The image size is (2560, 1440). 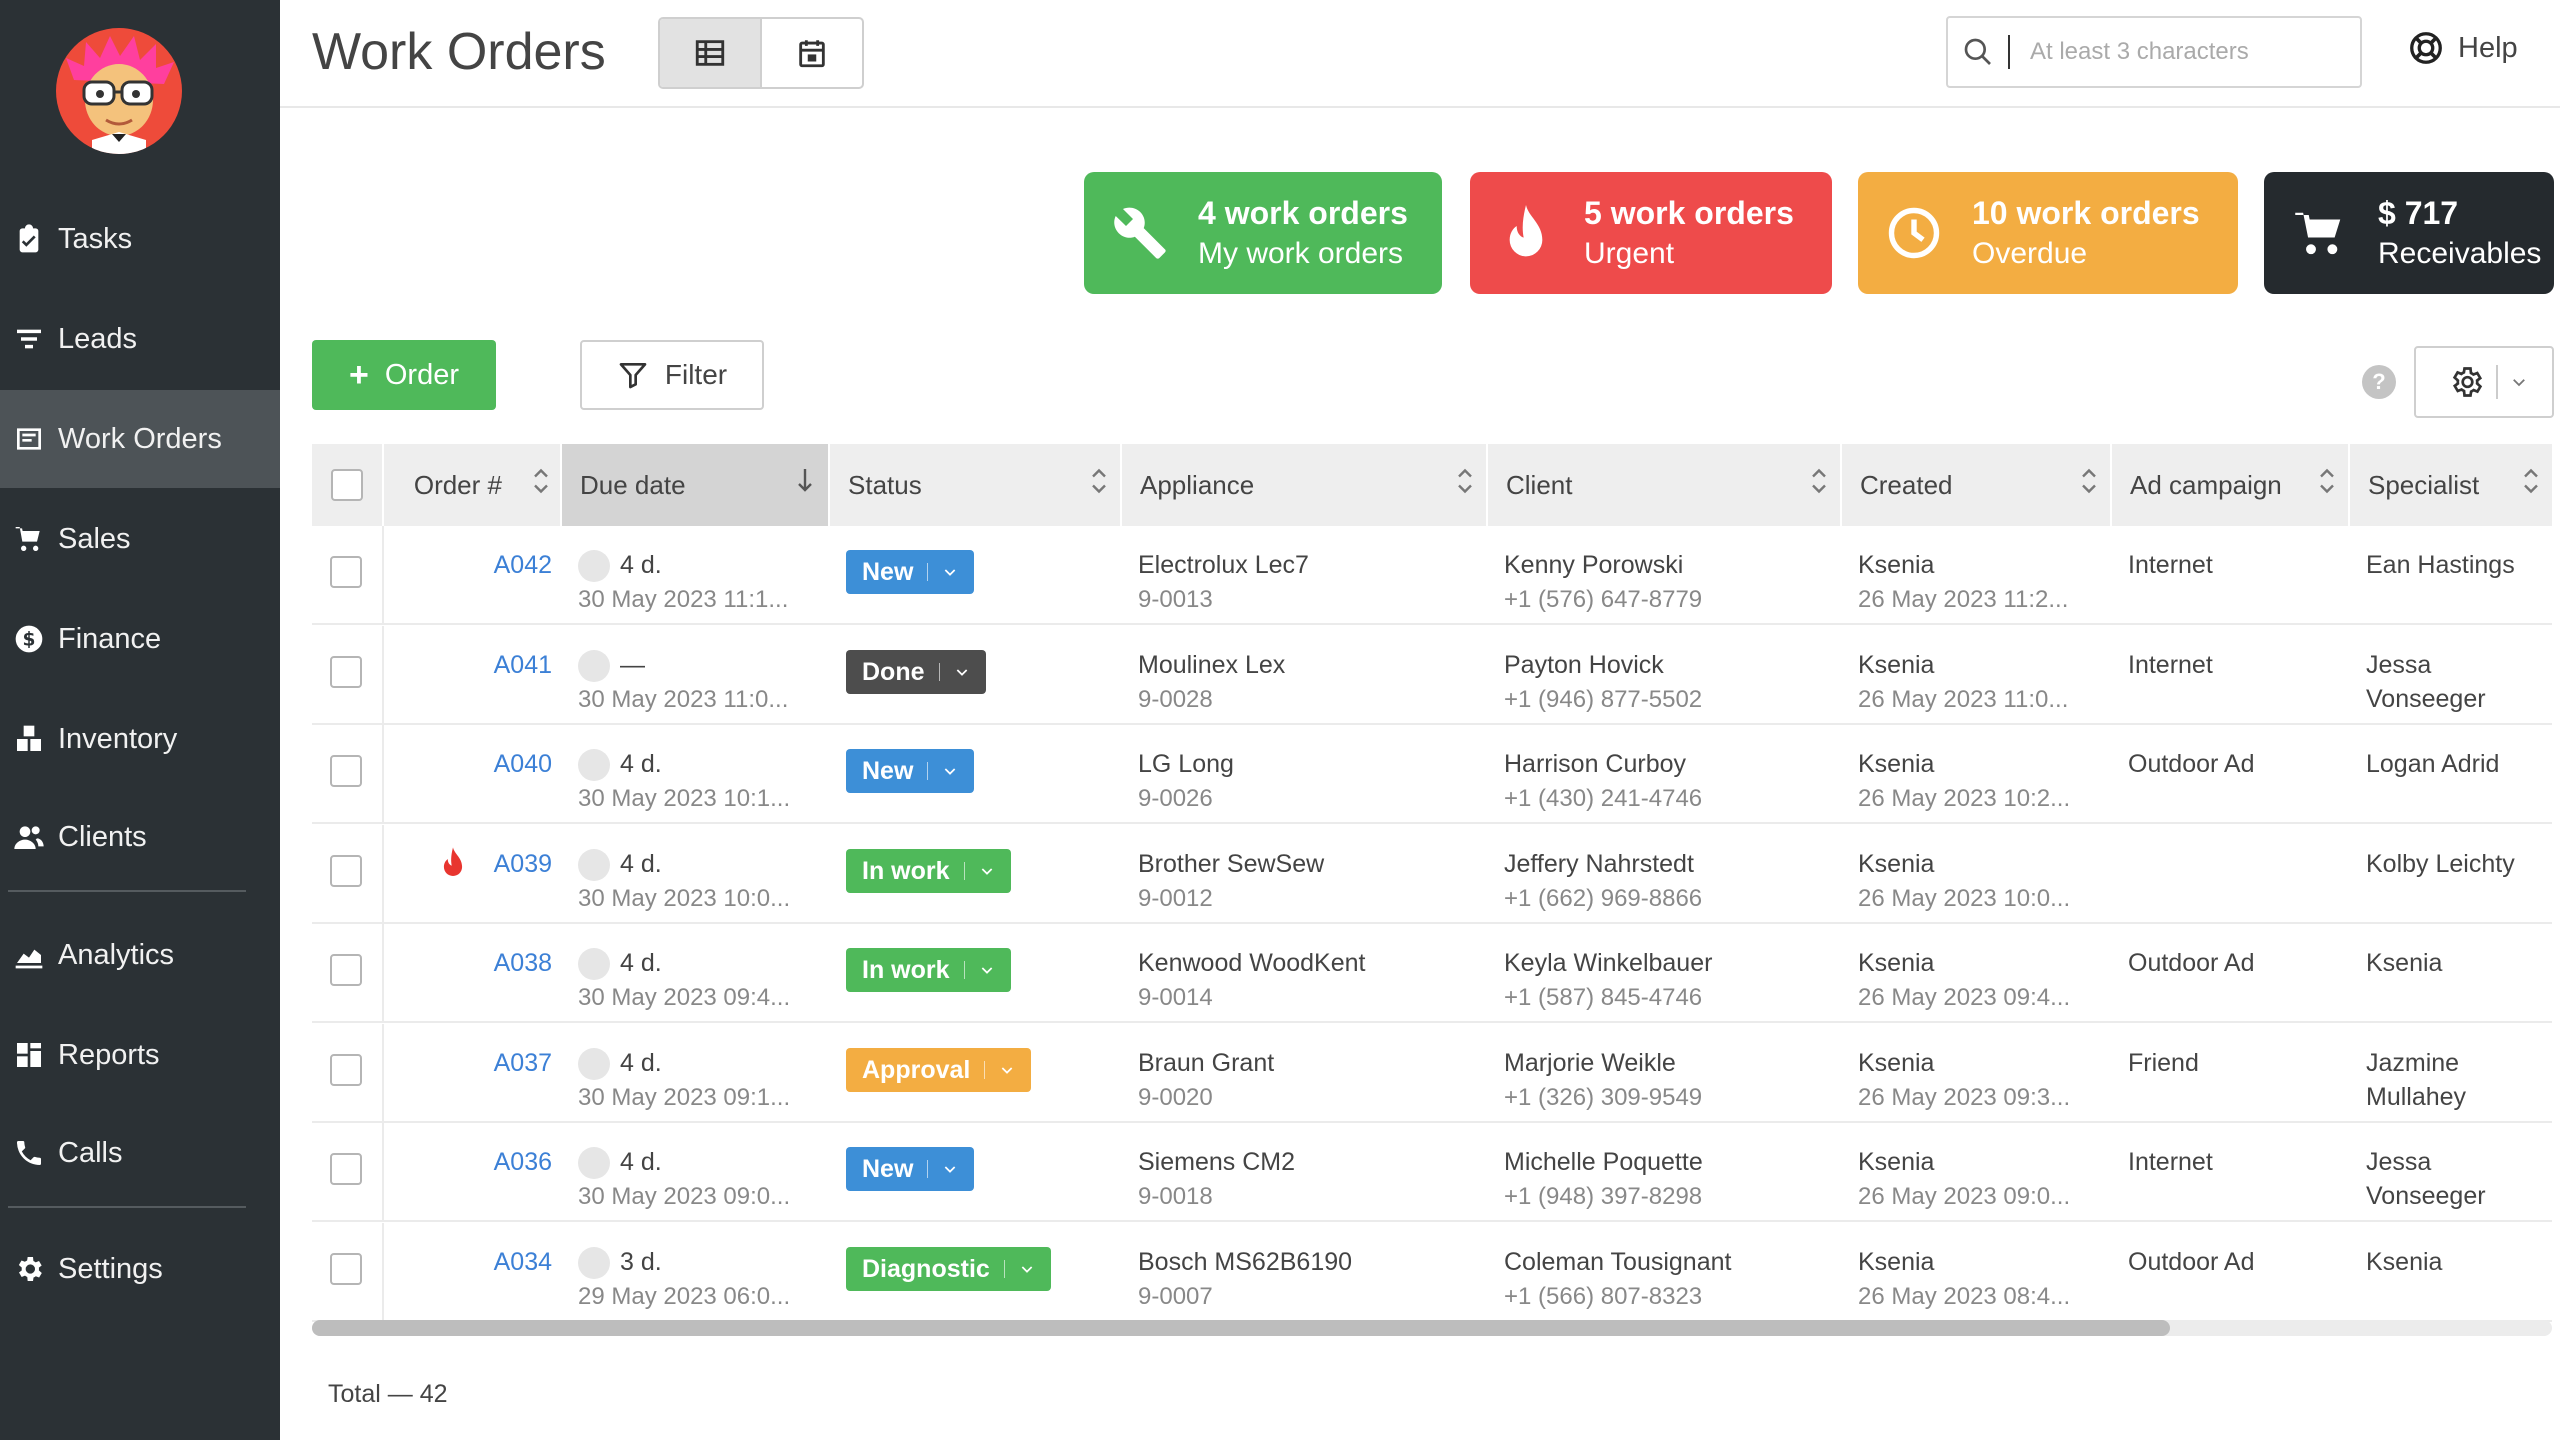 What do you see at coordinates (523, 665) in the screenshot?
I see `order-number-link: A041` at bounding box center [523, 665].